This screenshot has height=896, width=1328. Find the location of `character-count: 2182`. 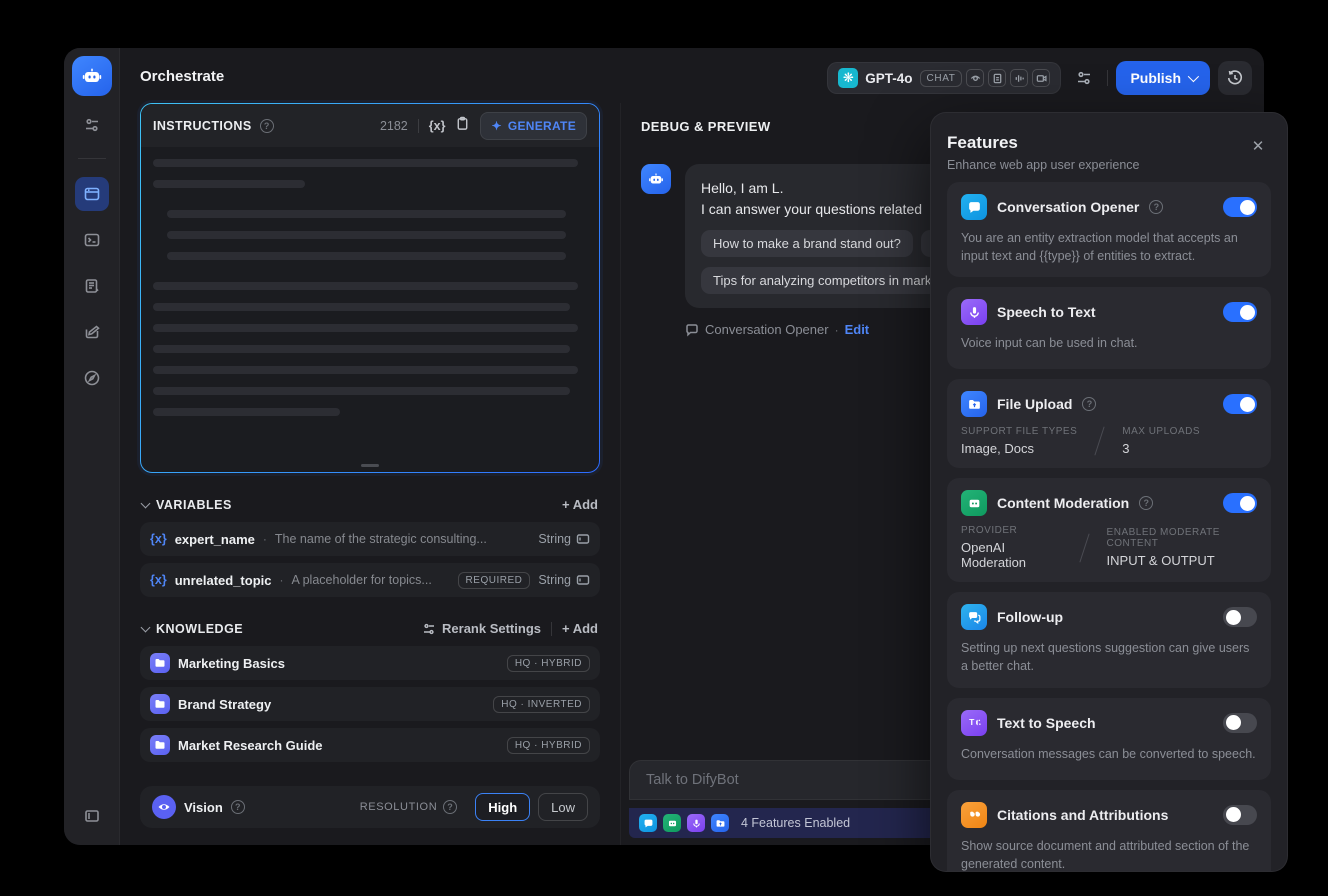

character-count: 2182 is located at coordinates (393, 125).